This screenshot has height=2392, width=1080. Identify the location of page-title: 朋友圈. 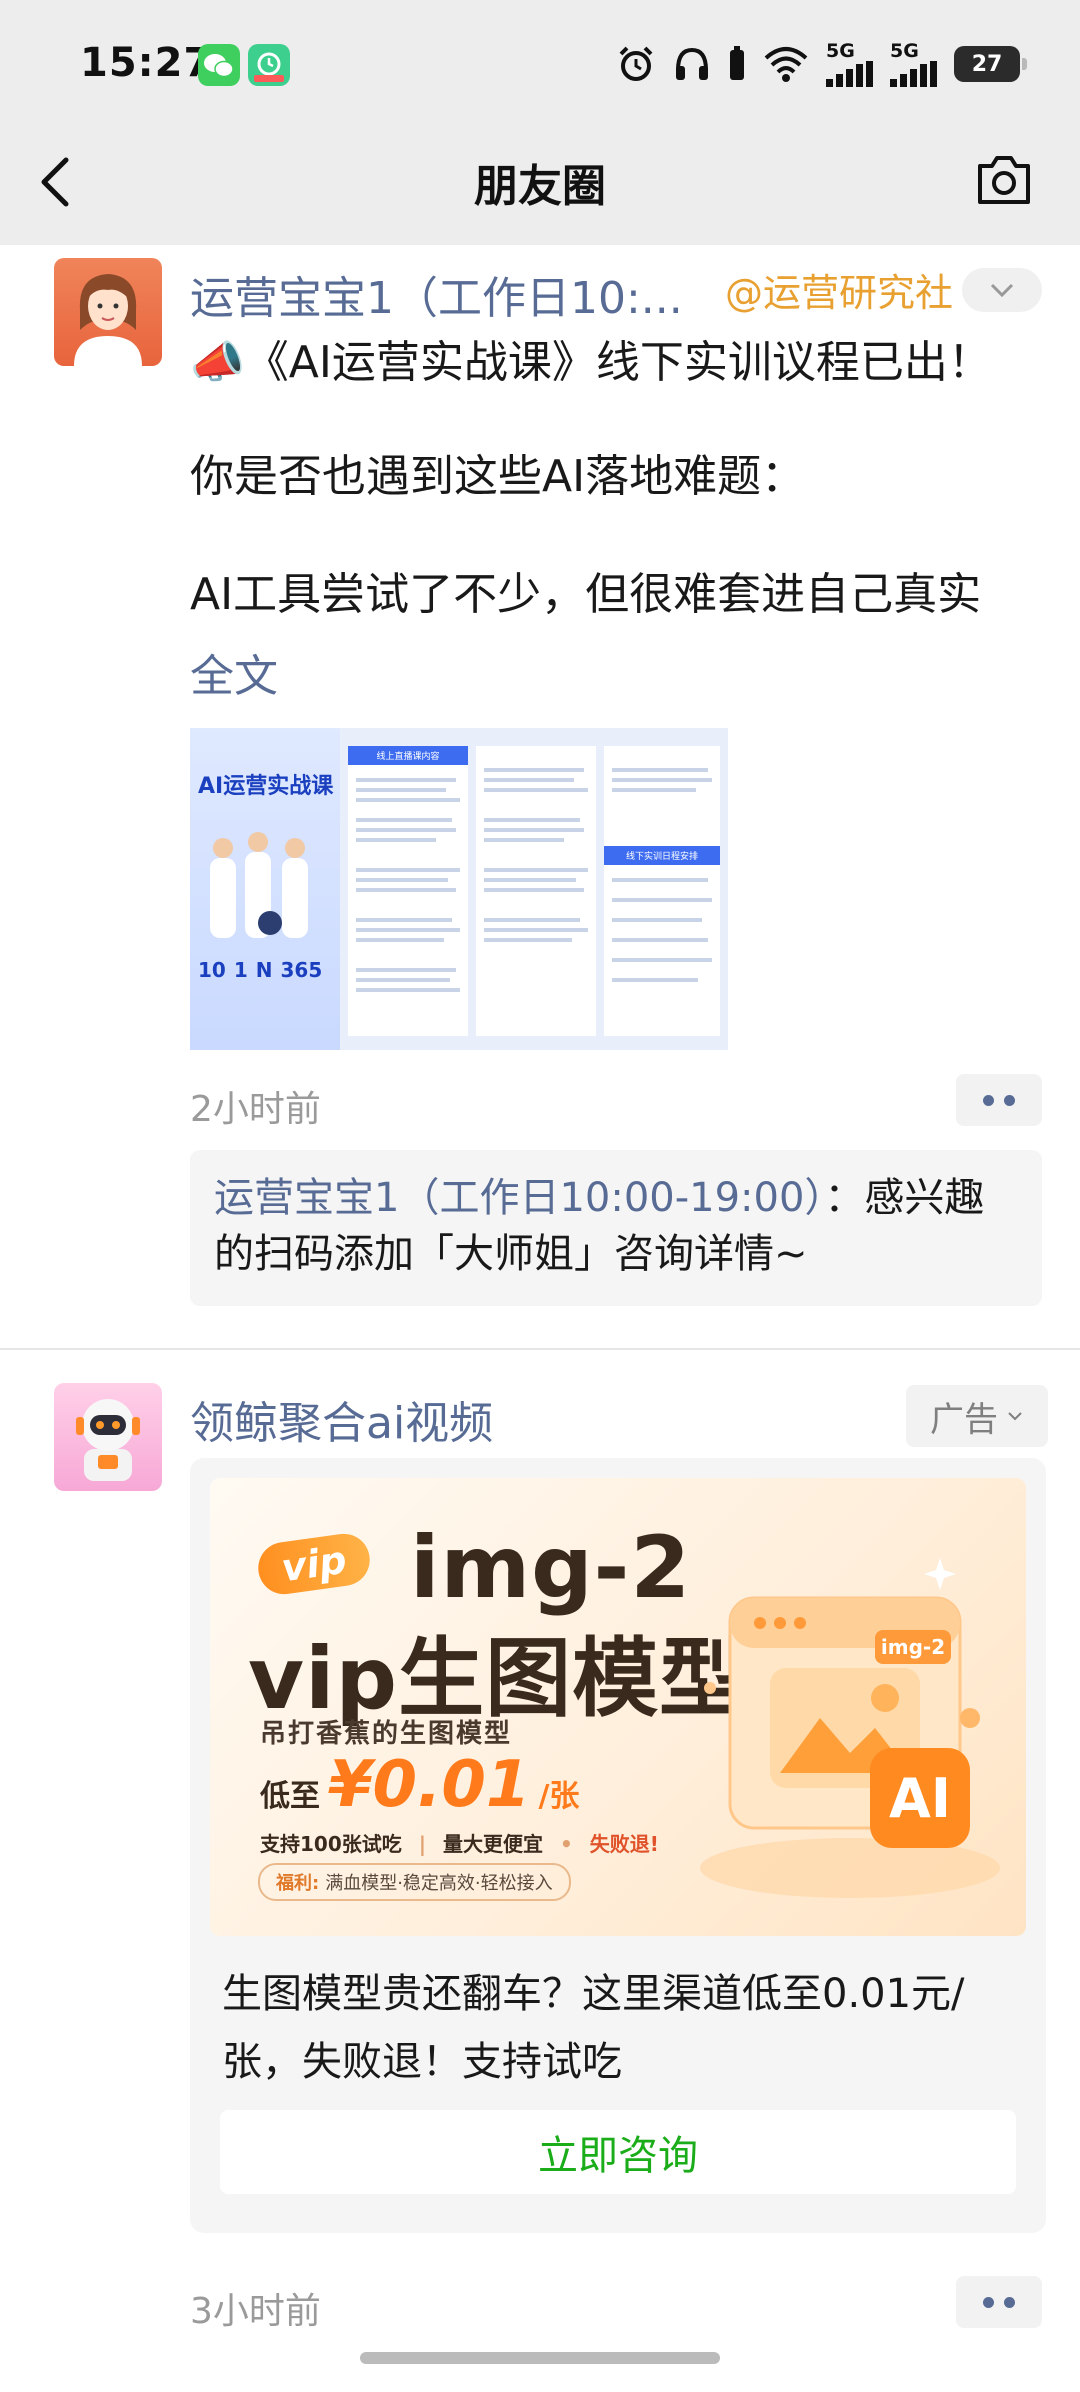
(540, 186).